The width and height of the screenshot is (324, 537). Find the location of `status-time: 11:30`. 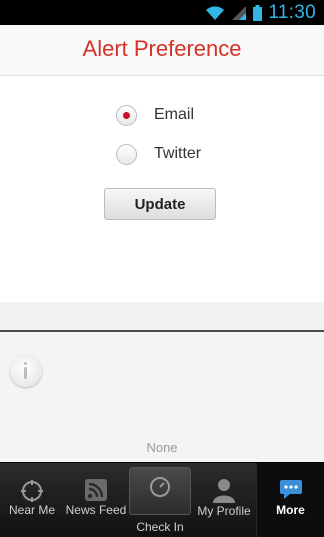

status-time: 11:30 is located at coordinates (292, 12).